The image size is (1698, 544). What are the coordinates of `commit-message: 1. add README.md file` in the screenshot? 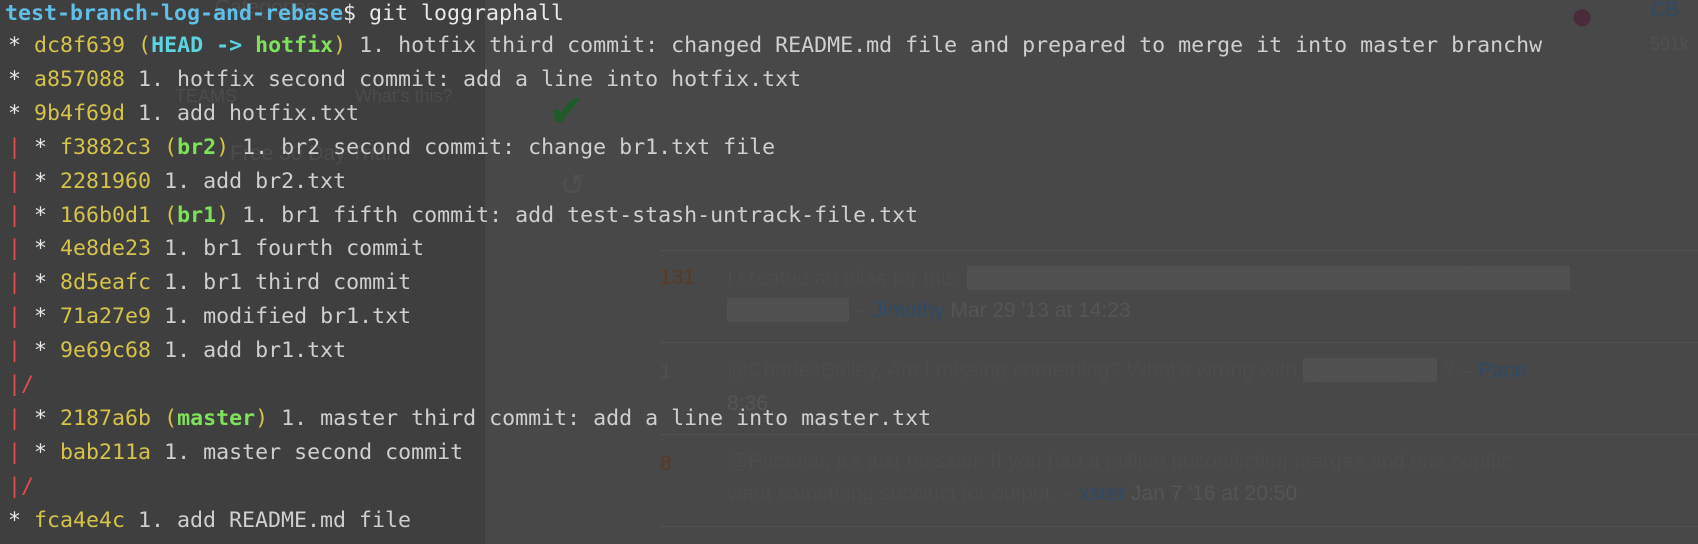 It's located at (275, 520).